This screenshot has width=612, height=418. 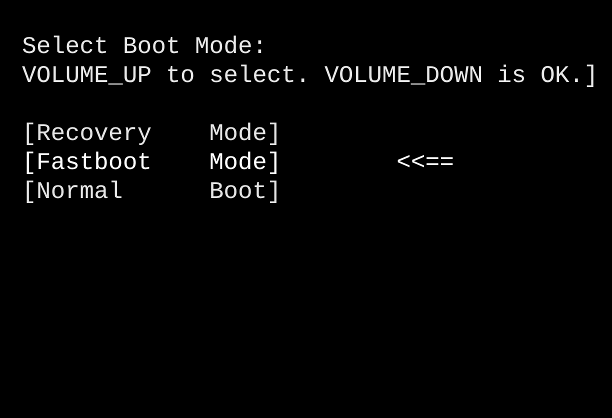 I want to click on menu-title: Select Boot Mode:, so click(x=145, y=47).